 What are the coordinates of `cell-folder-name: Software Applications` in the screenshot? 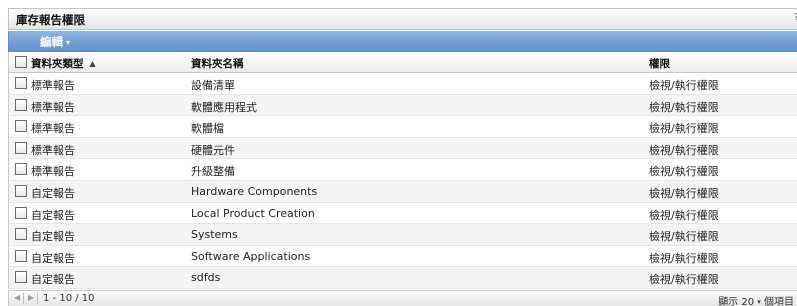 It's located at (250, 256).